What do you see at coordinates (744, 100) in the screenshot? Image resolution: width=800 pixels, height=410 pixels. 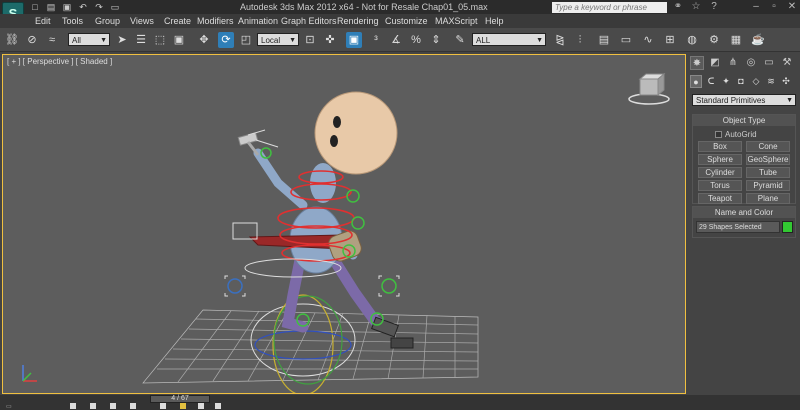 I see `object-category-dropdown: Standard Primitives ▼` at bounding box center [744, 100].